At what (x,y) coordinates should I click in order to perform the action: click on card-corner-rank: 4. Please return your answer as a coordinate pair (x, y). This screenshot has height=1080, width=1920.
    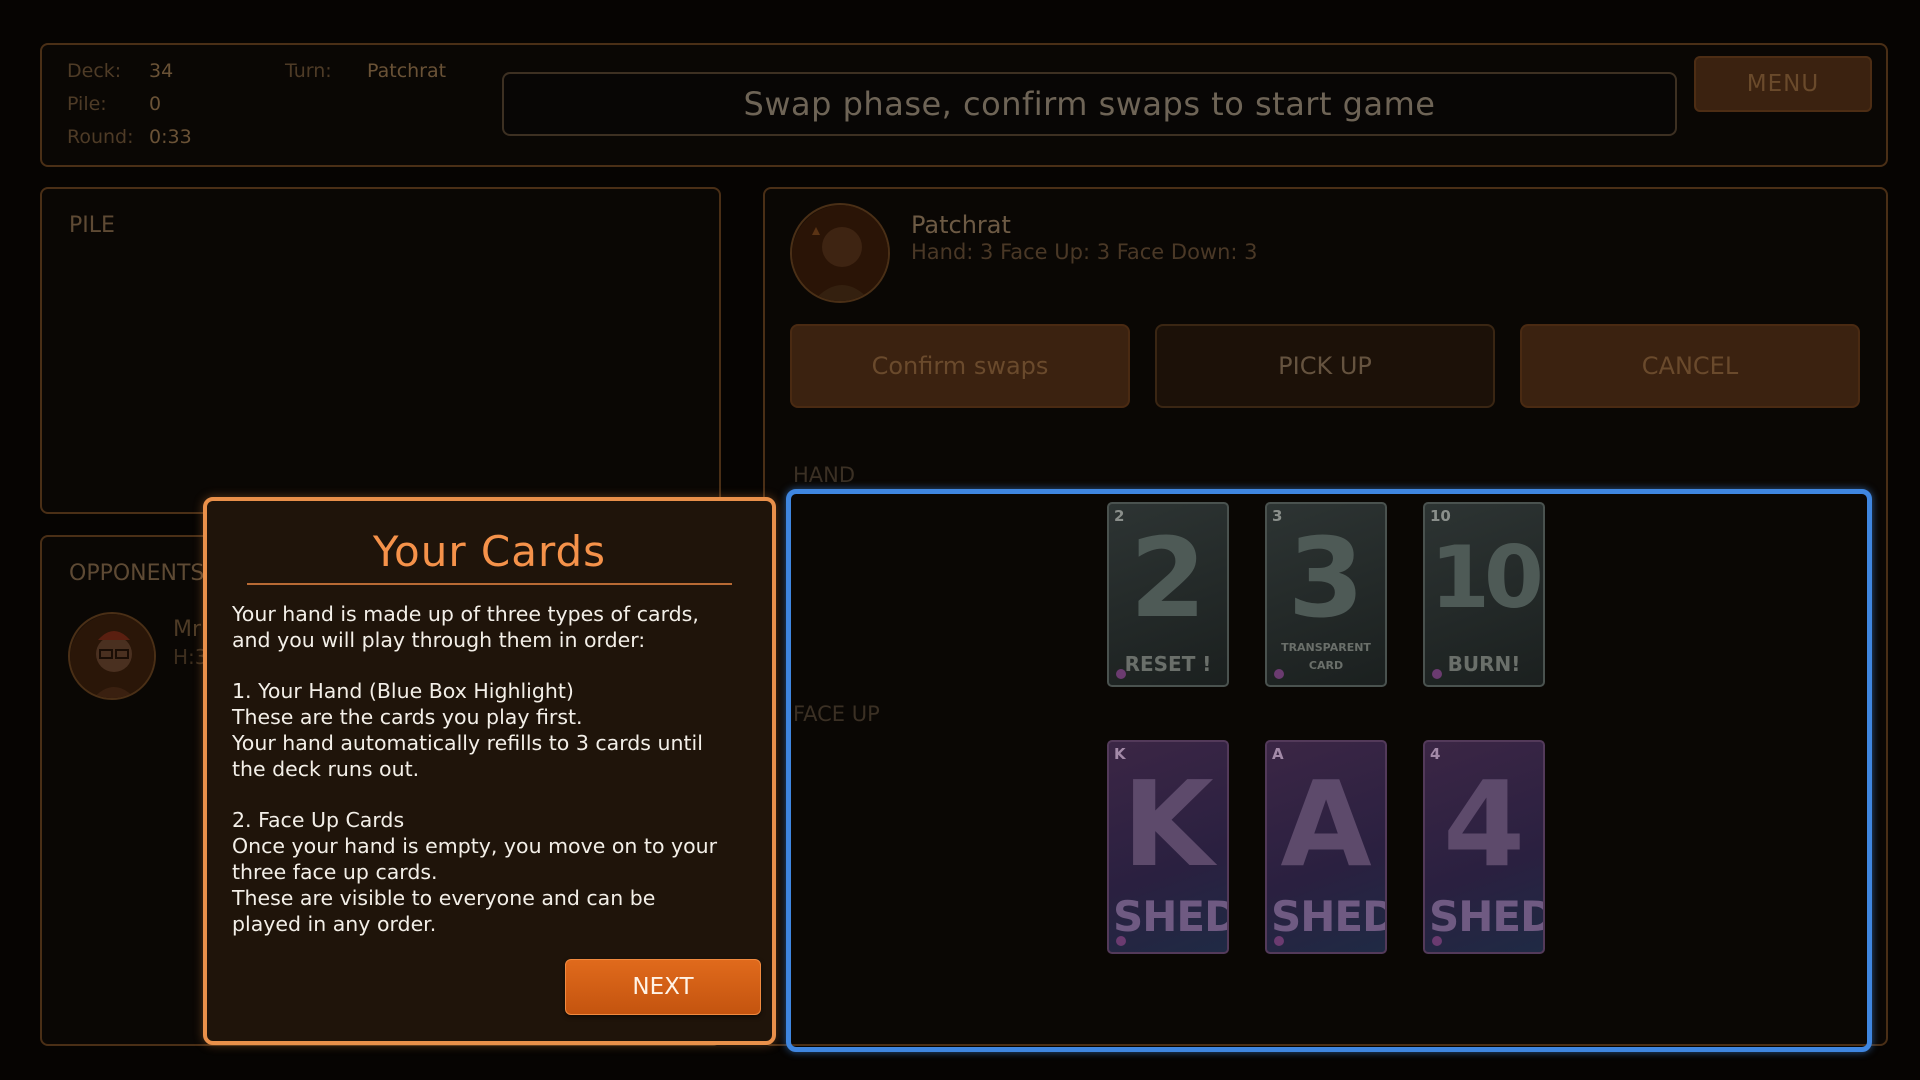
    Looking at the image, I should click on (1435, 754).